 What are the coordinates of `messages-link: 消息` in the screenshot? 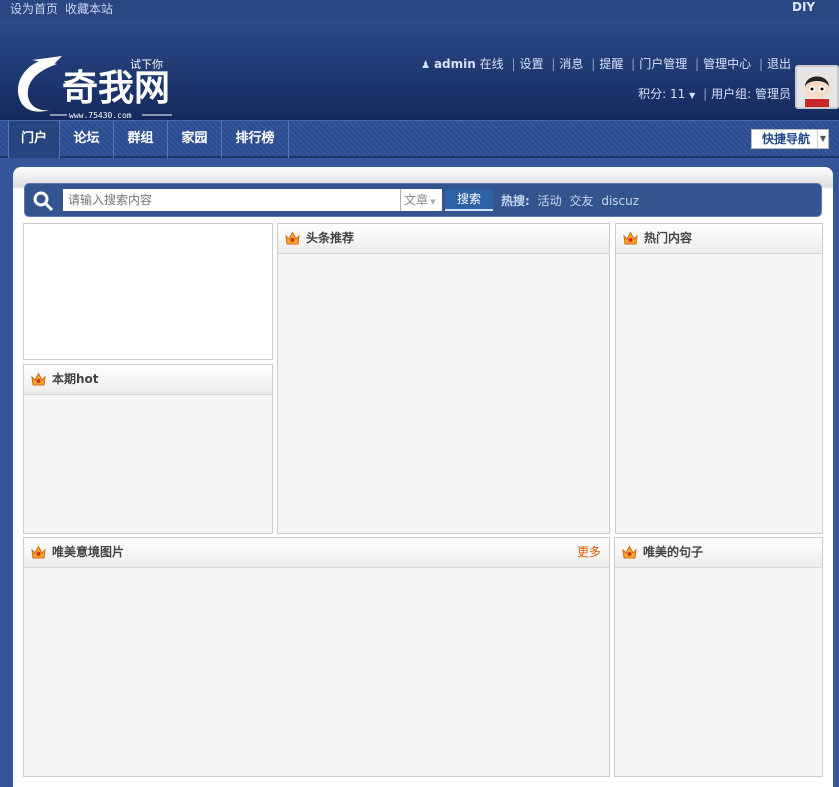 It's located at (571, 64).